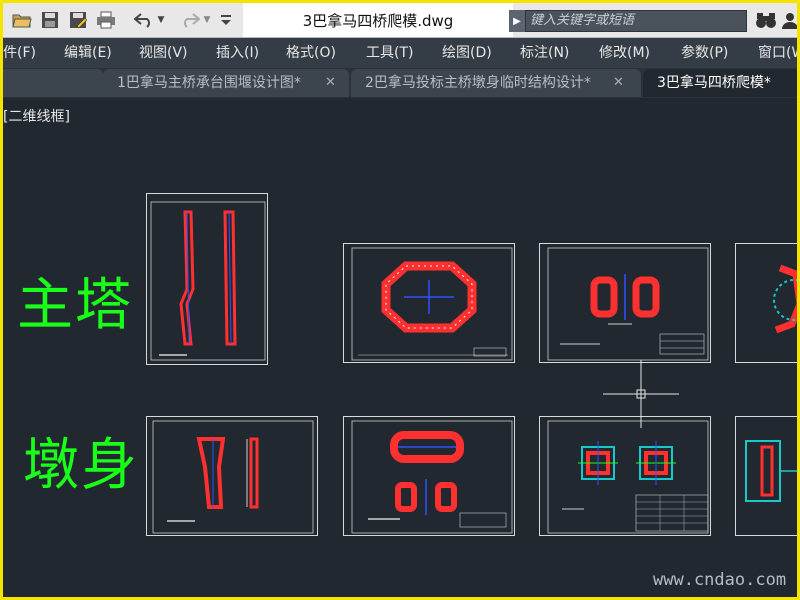  What do you see at coordinates (311, 53) in the screenshot?
I see `menu-format: 格式(O)` at bounding box center [311, 53].